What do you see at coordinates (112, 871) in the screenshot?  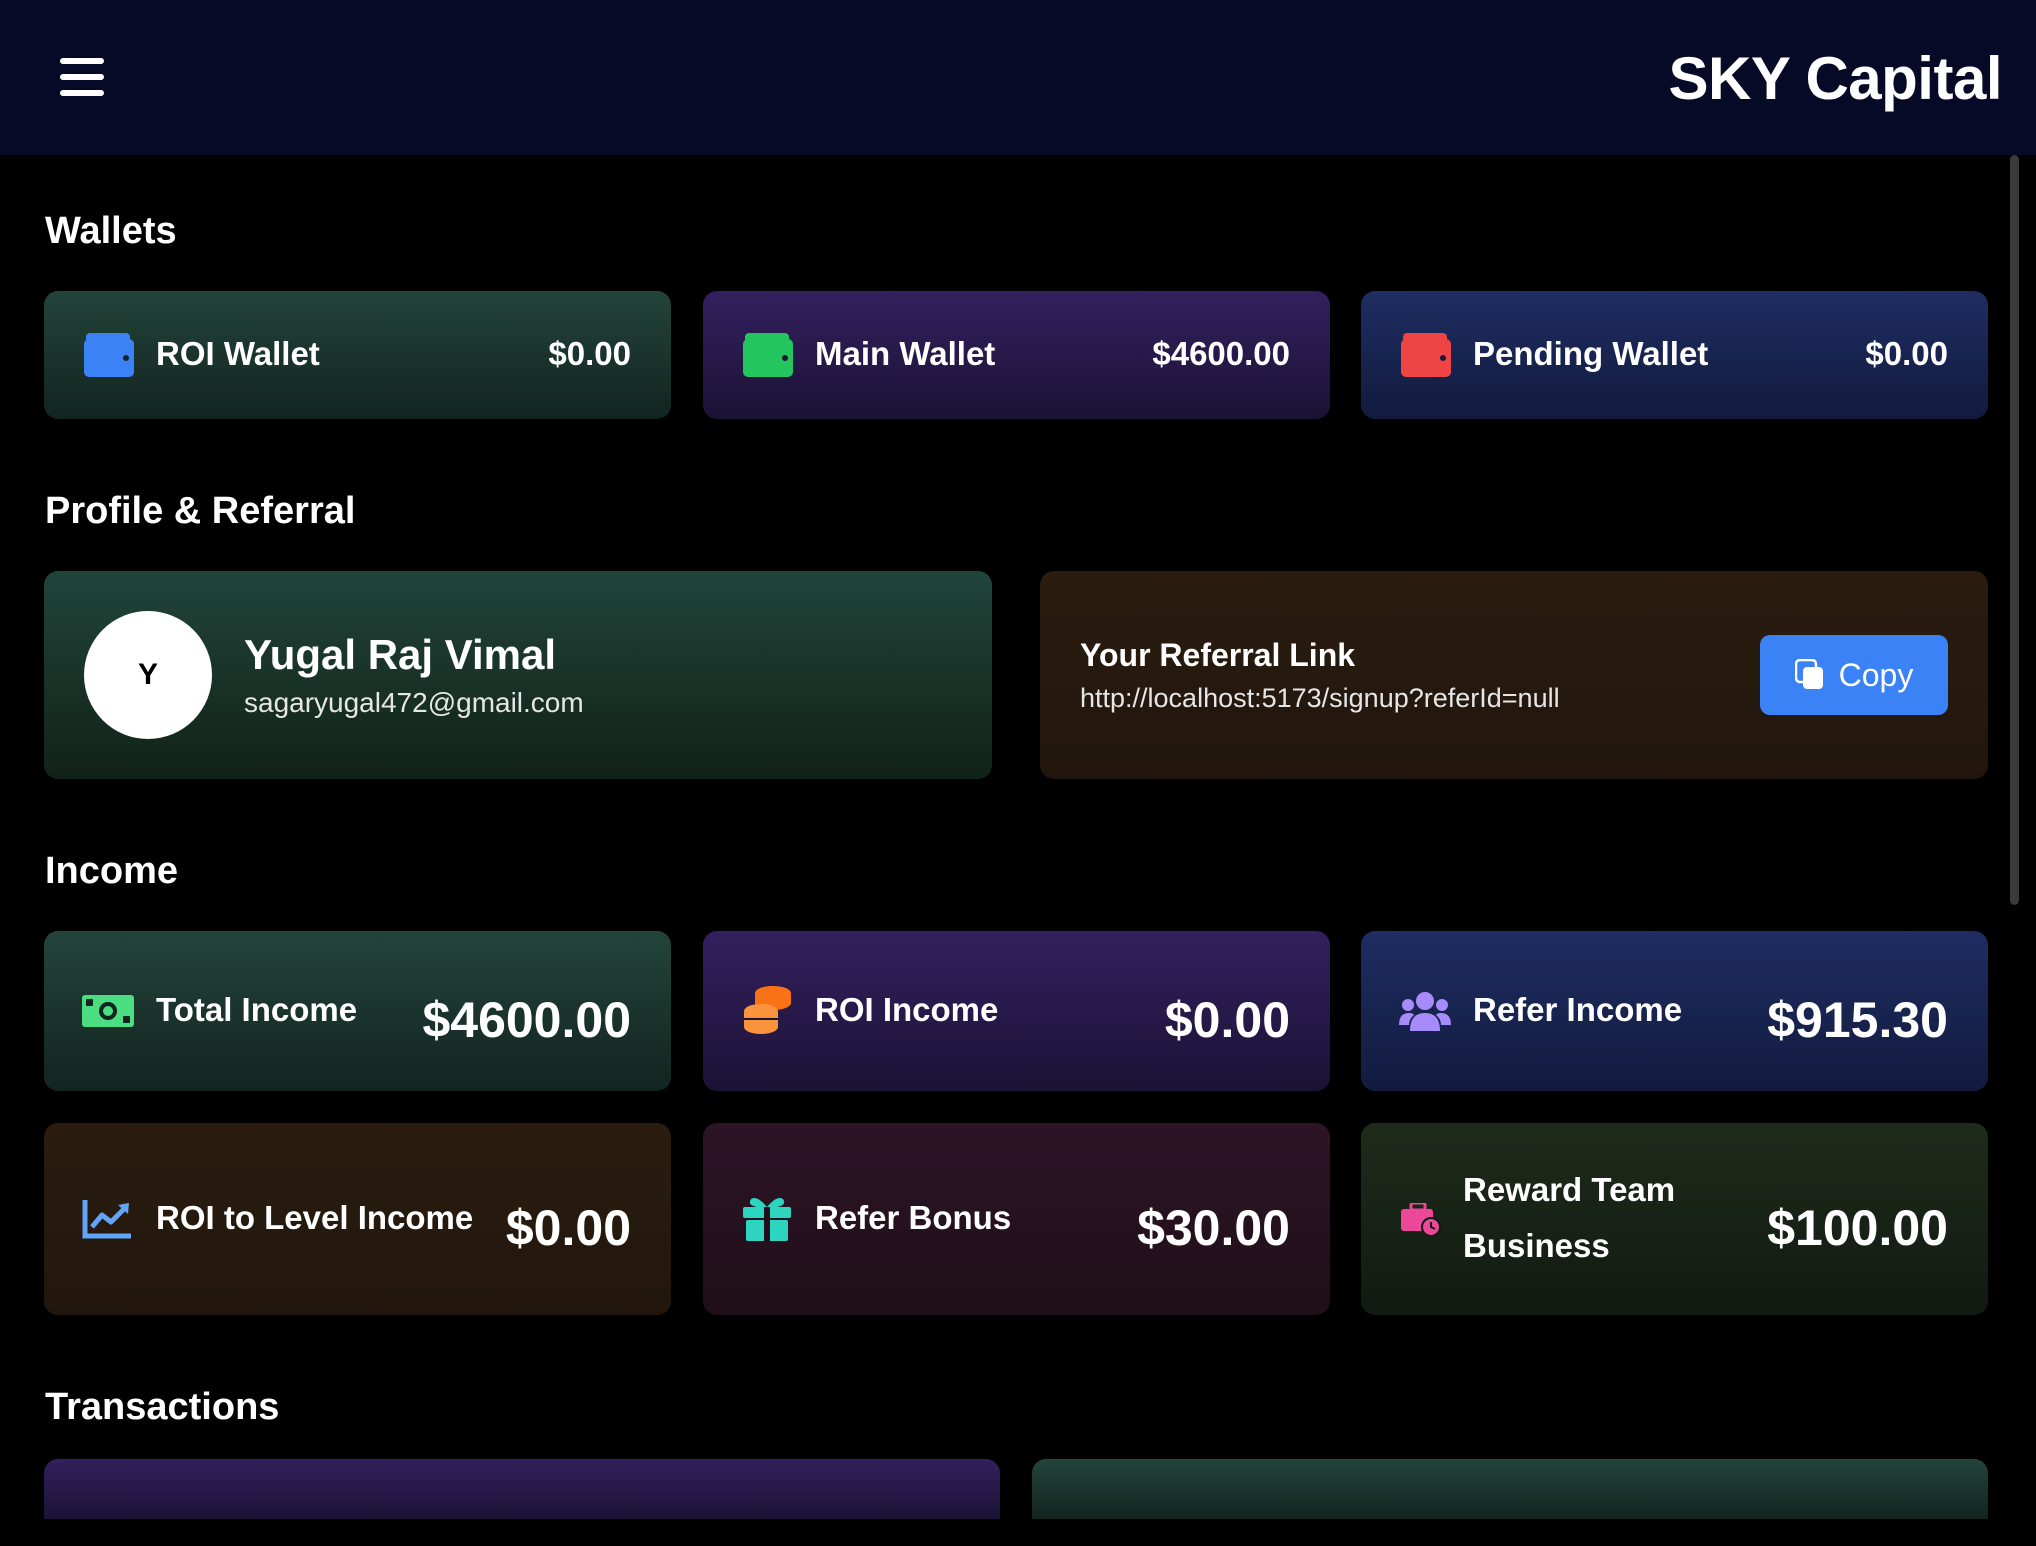 I see `section-title-income: Income` at bounding box center [112, 871].